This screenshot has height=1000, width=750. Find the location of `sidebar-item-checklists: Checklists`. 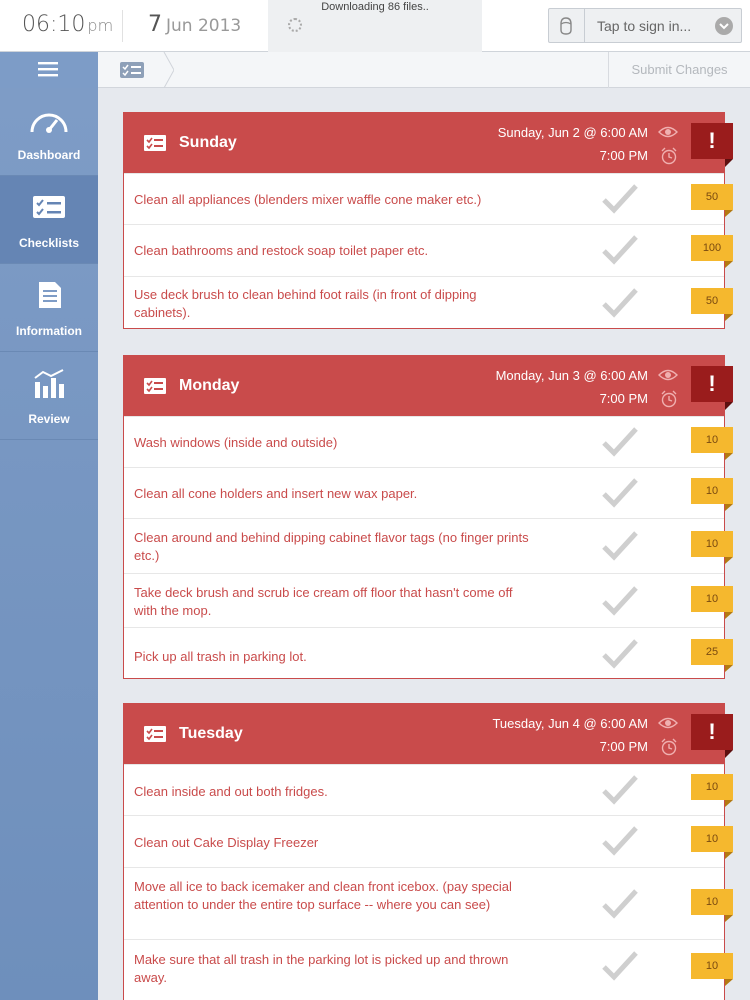

sidebar-item-checklists: Checklists is located at coordinates (49, 220).